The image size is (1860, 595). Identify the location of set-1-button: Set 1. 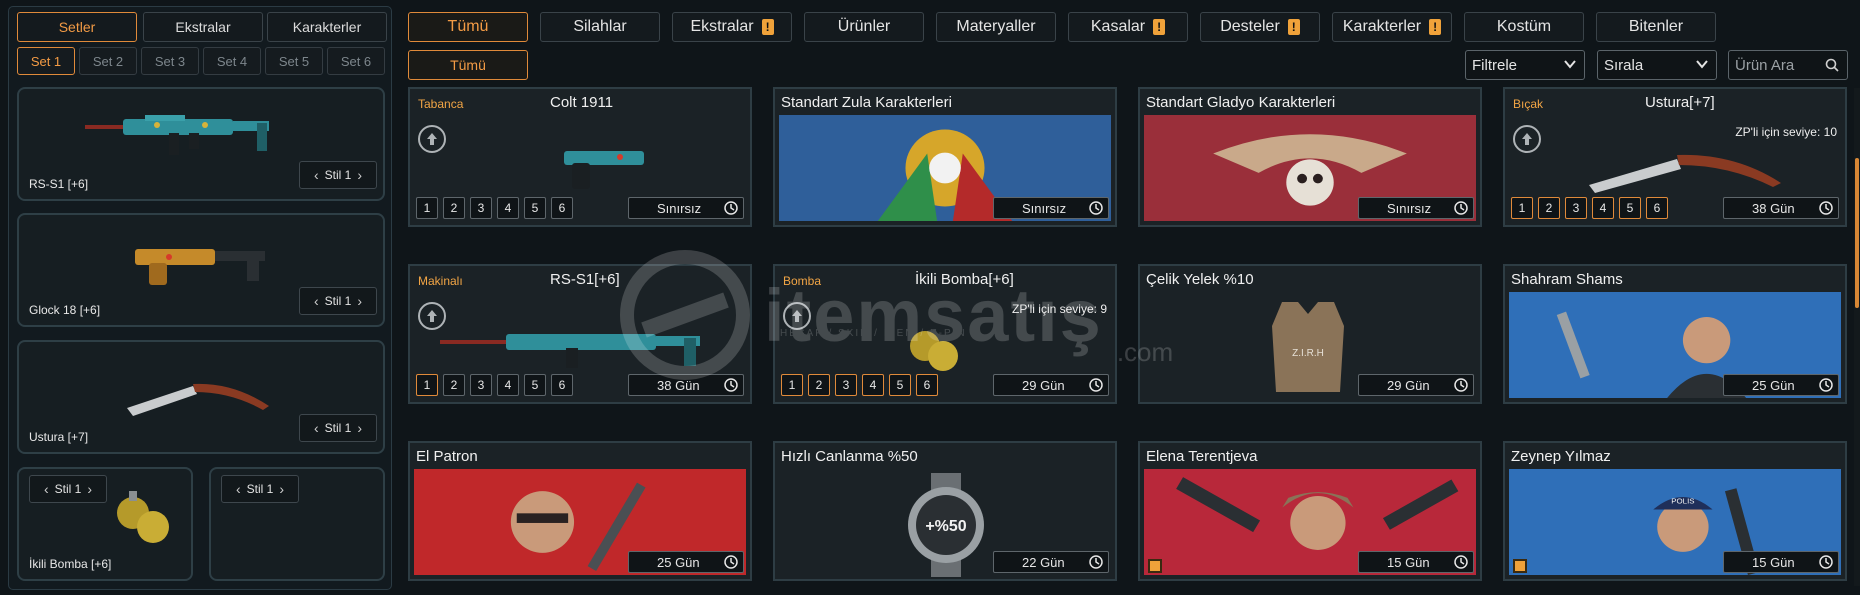
(46, 61).